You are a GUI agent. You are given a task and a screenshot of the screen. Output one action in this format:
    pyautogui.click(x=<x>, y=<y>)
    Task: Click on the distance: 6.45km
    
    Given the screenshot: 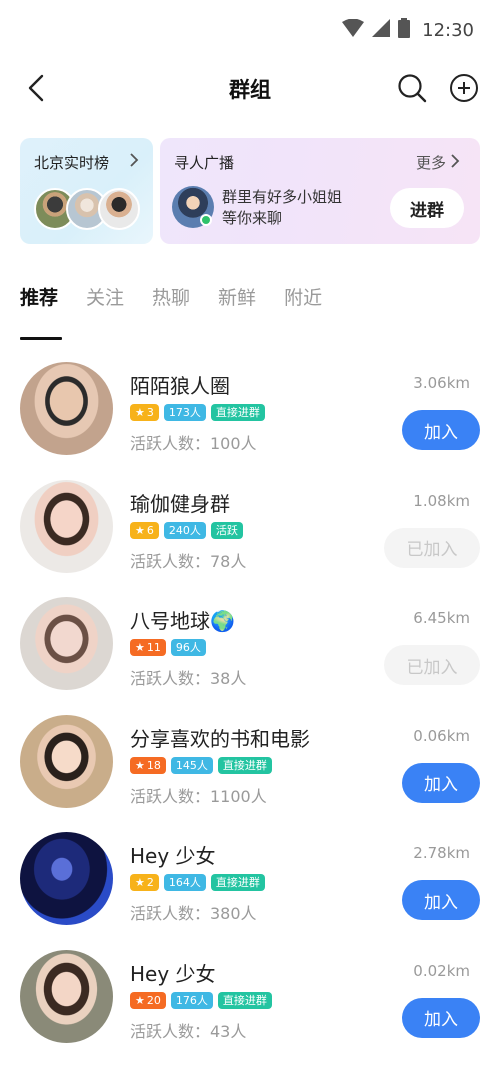 What is the action you would take?
    pyautogui.click(x=441, y=618)
    